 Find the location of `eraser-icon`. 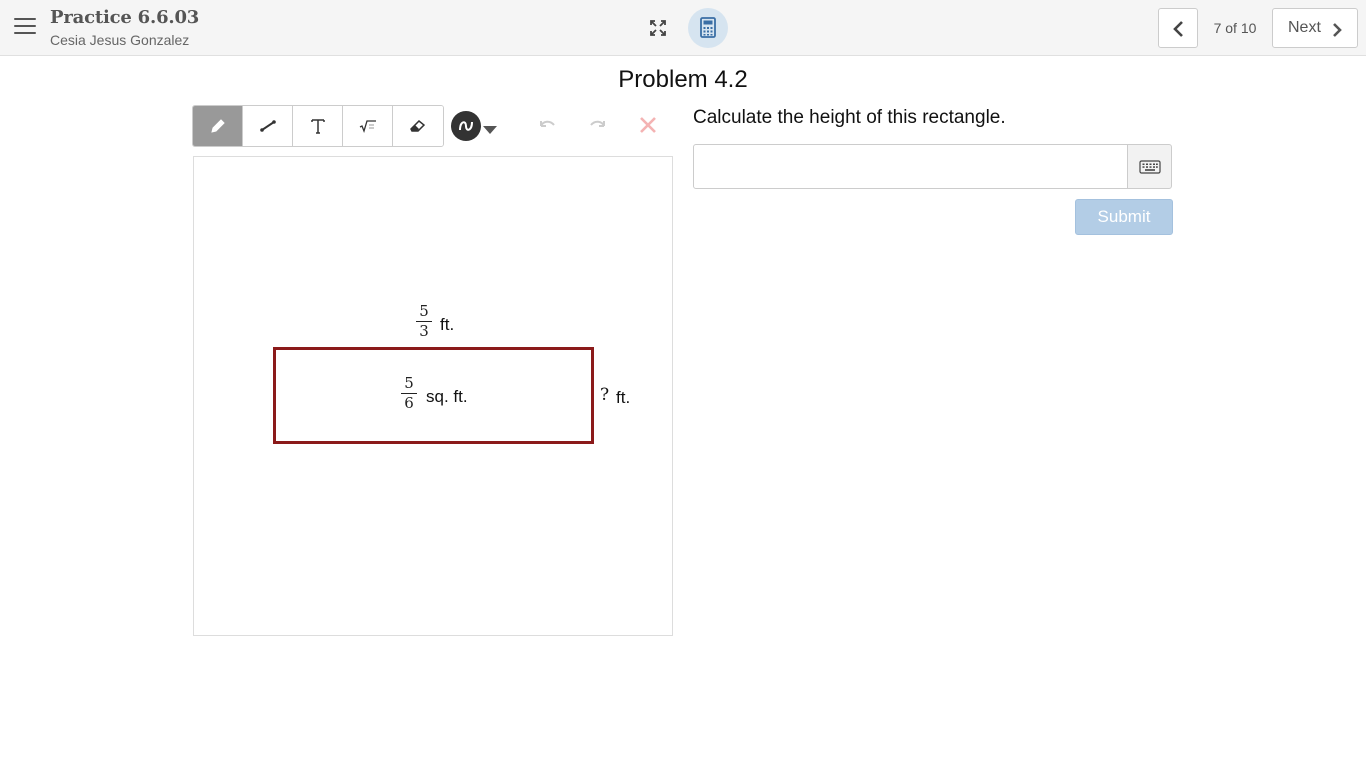

eraser-icon is located at coordinates (418, 125).